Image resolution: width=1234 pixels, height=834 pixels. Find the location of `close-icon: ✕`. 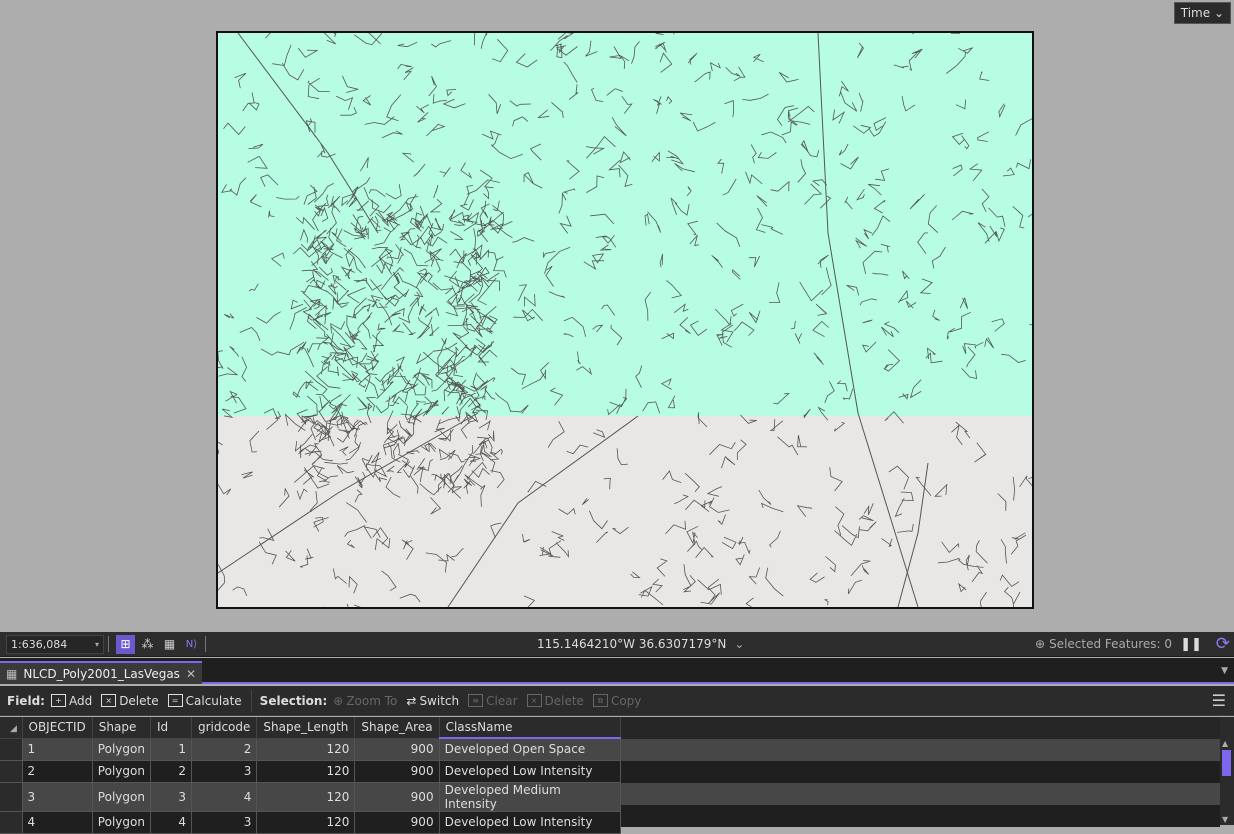

close-icon: ✕ is located at coordinates (191, 674).